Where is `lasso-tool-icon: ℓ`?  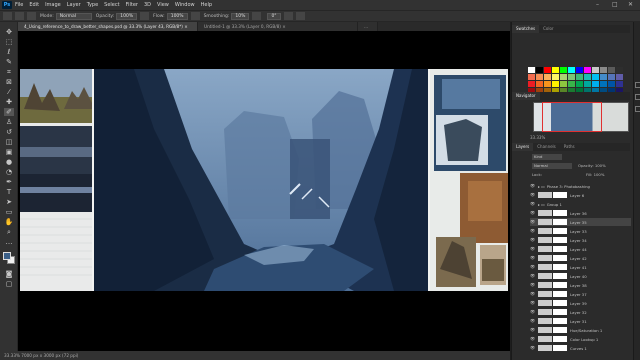 lasso-tool-icon: ℓ is located at coordinates (9, 52).